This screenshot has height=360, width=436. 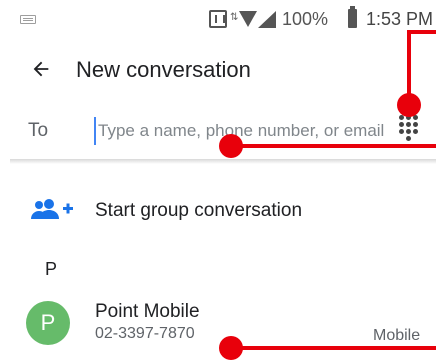 What do you see at coordinates (223, 161) in the screenshot?
I see `divider` at bounding box center [223, 161].